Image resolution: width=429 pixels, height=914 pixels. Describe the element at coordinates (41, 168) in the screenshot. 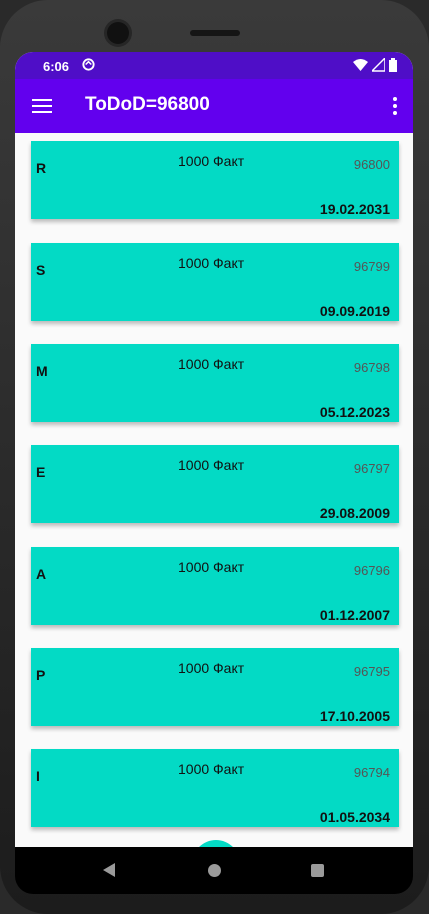

I see `item-letter: R` at that location.